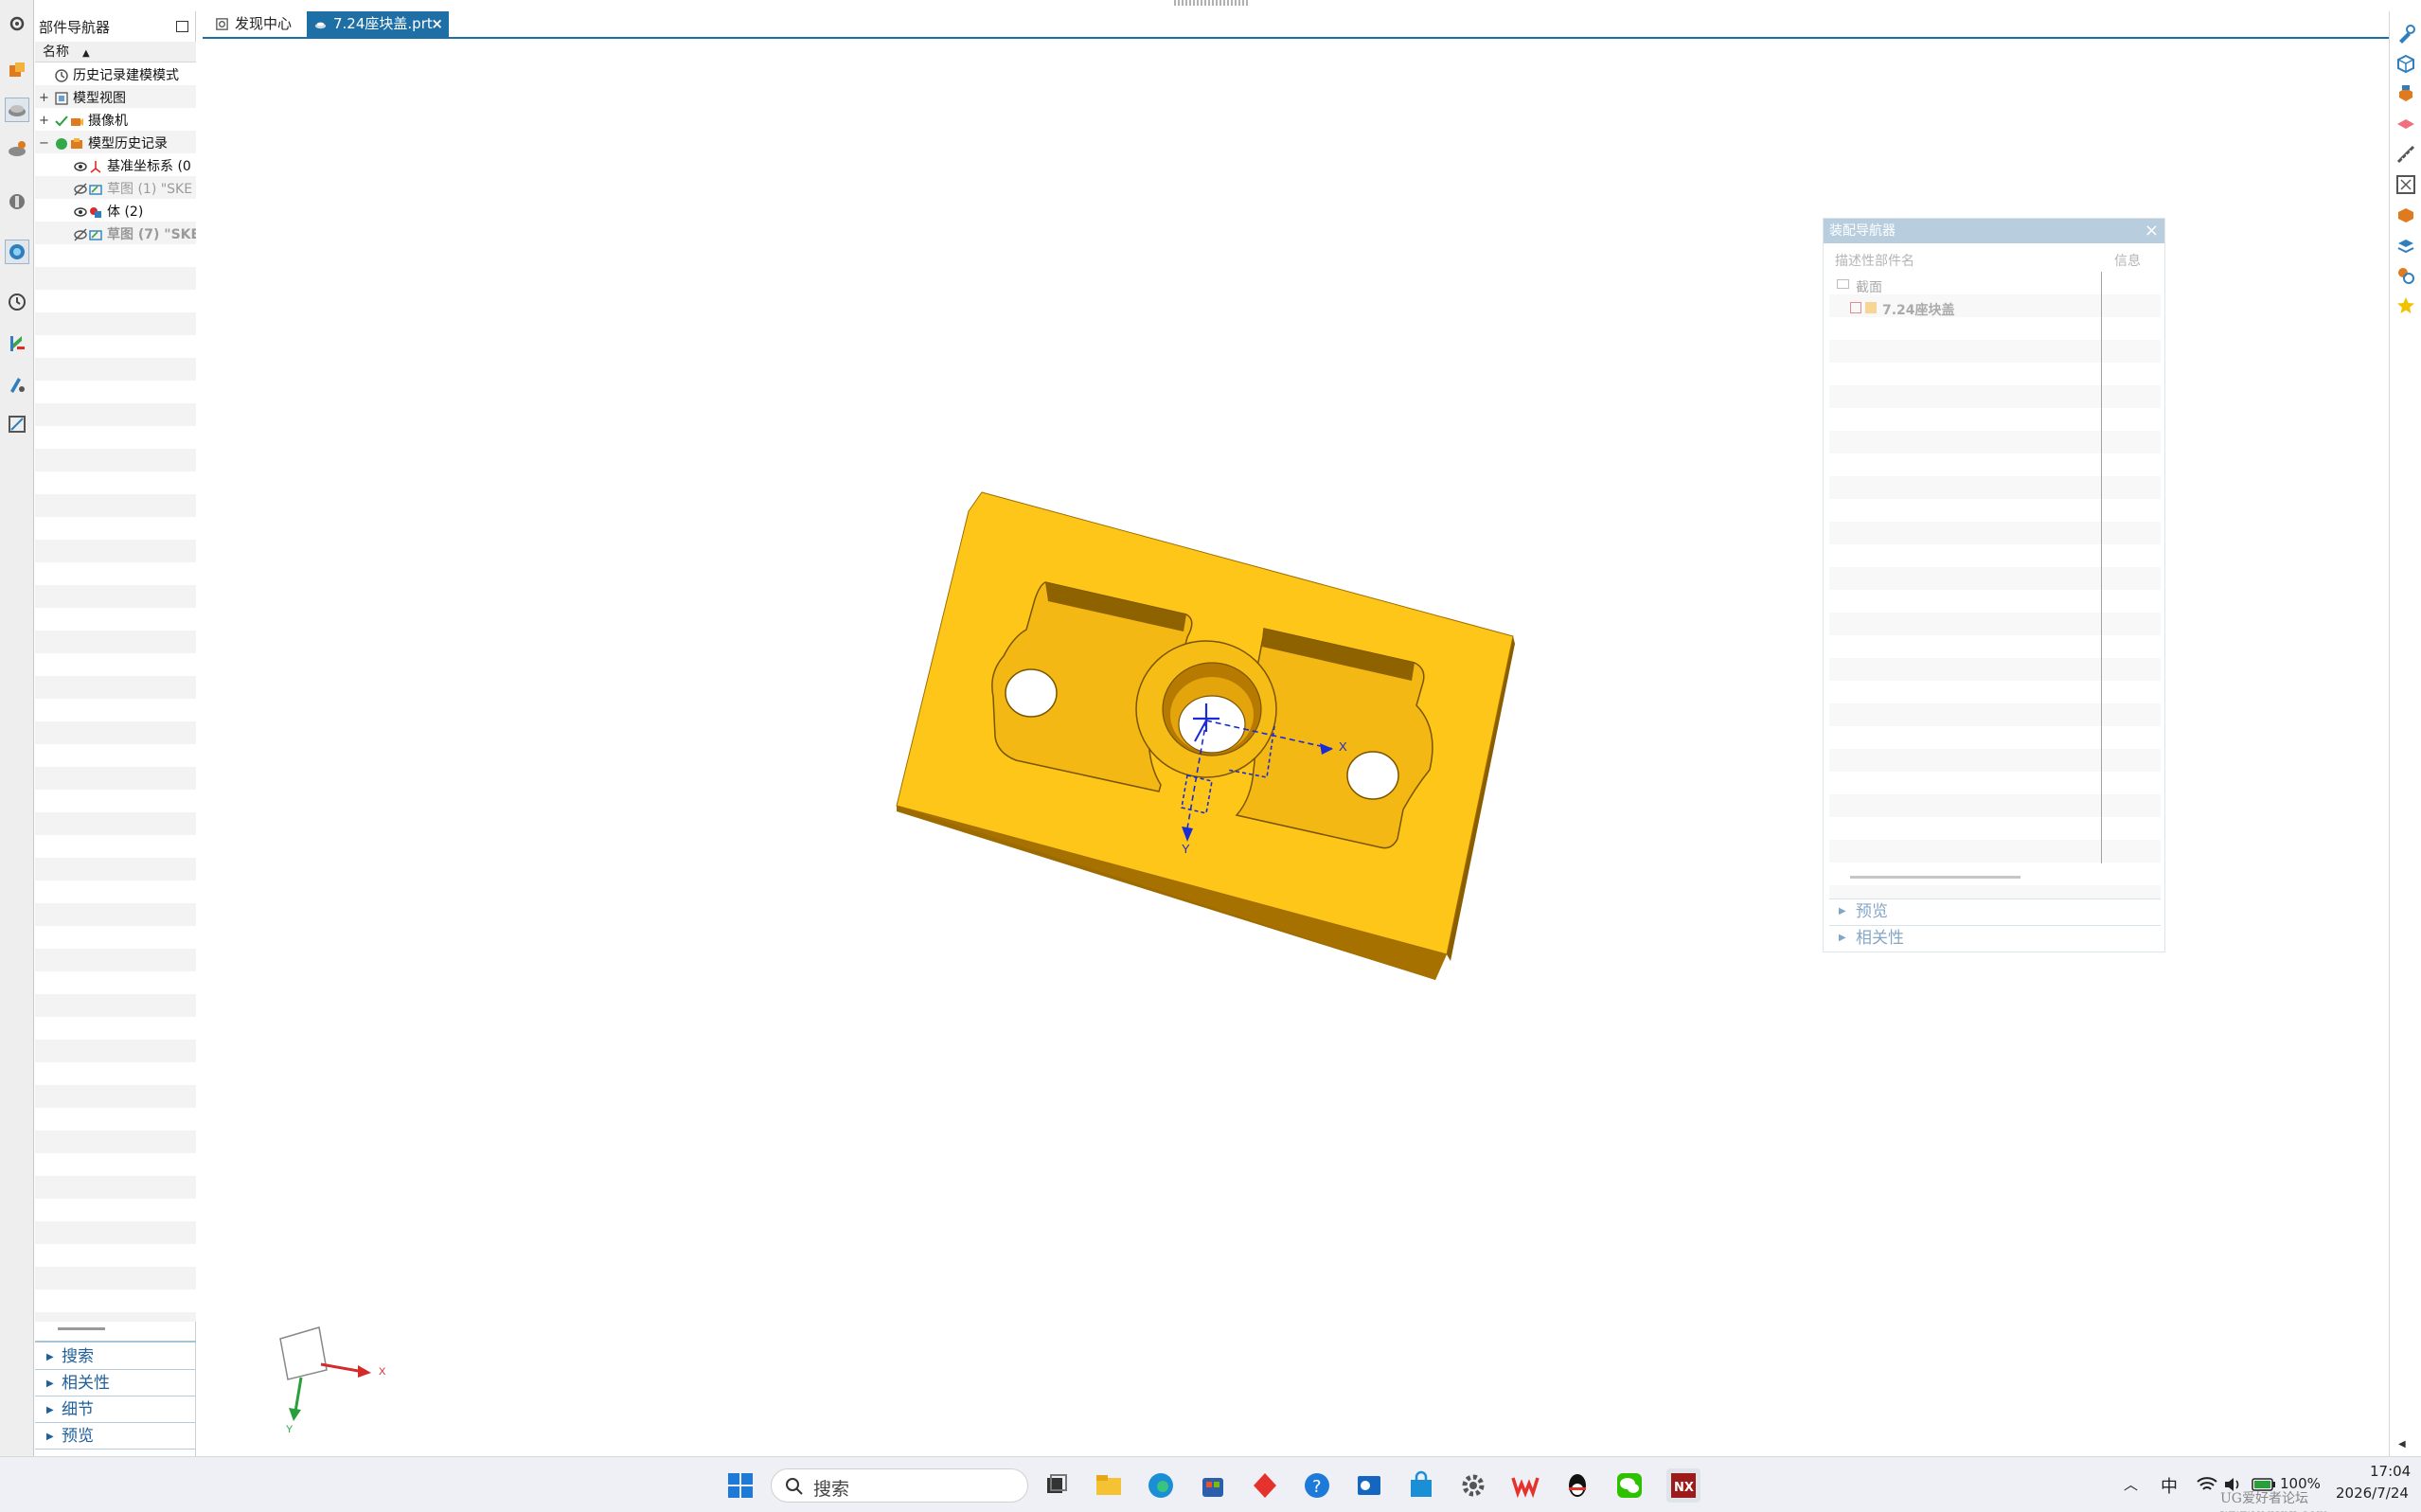 The image size is (2421, 1512). What do you see at coordinates (1212, 3) in the screenshot?
I see `window-grip` at bounding box center [1212, 3].